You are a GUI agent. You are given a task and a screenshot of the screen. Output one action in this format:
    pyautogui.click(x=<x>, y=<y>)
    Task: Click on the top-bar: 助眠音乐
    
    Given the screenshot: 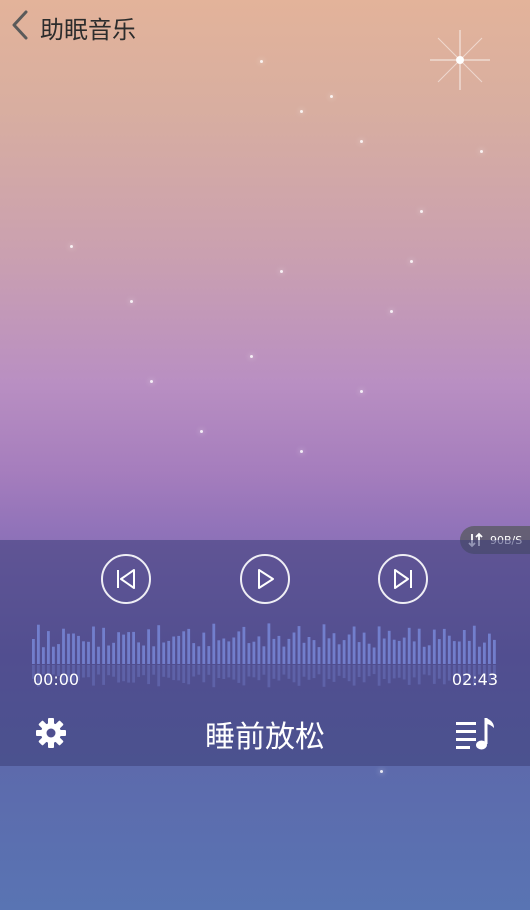 What is the action you would take?
    pyautogui.click(x=265, y=26)
    